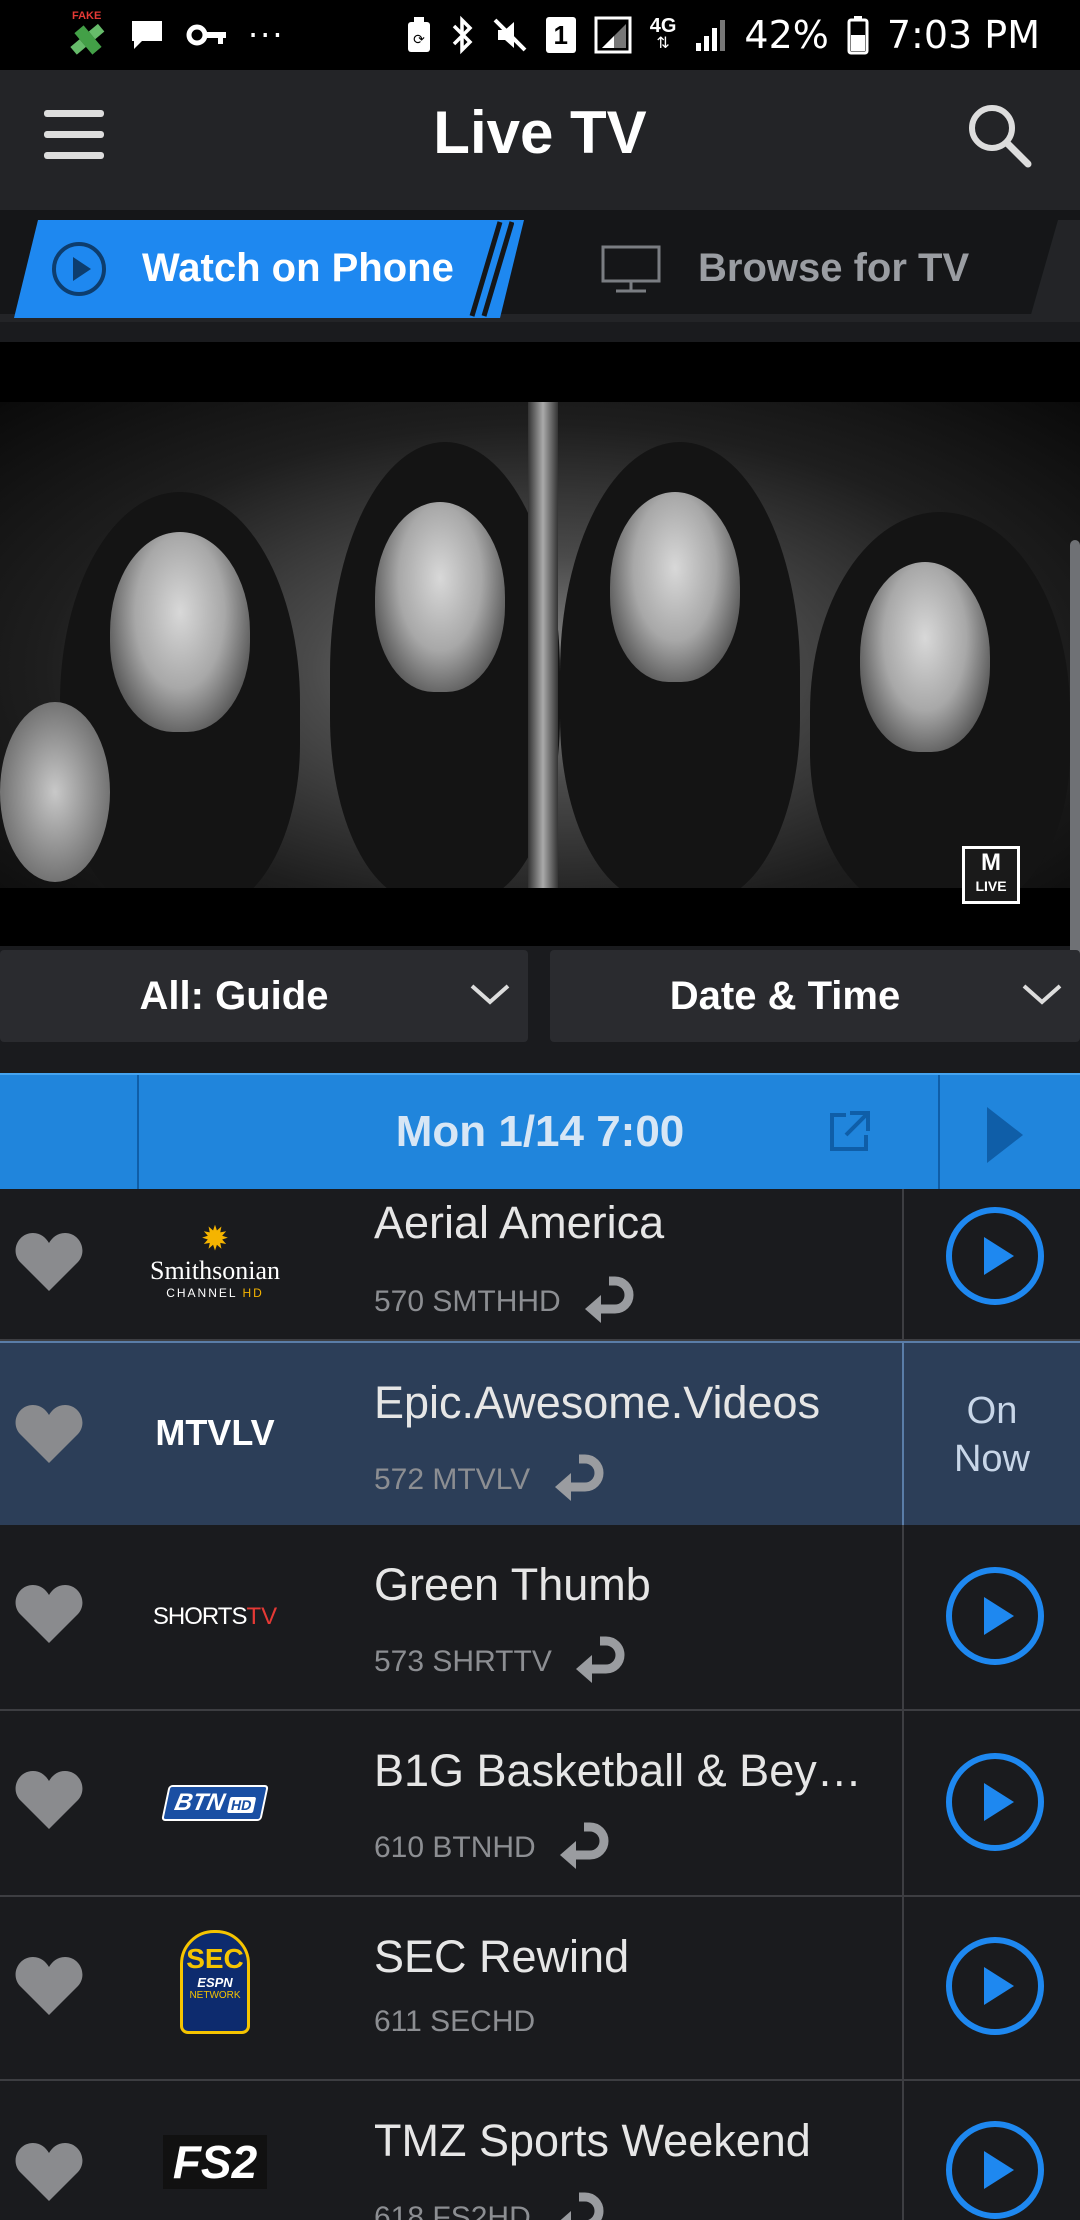  Describe the element at coordinates (215, 1958) in the screenshot. I see `logo-text: SEC` at that location.